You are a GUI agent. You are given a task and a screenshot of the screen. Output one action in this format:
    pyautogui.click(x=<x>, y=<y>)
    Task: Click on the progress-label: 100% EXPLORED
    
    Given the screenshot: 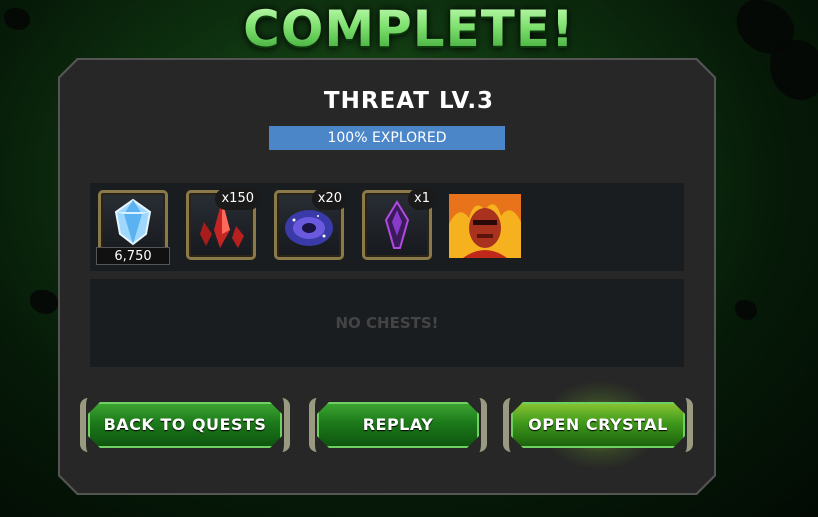 What is the action you would take?
    pyautogui.click(x=387, y=138)
    